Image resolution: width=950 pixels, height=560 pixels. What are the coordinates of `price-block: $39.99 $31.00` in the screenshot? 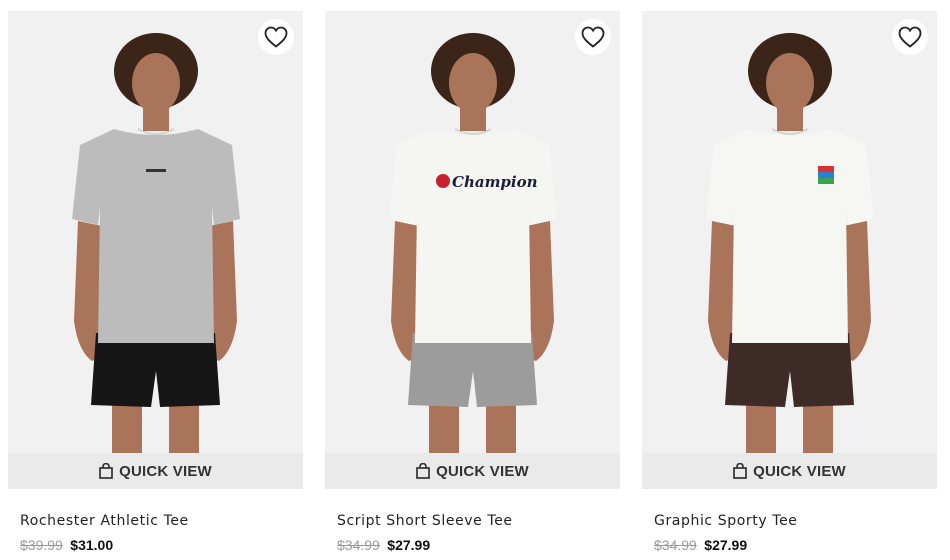 It's located at (66, 546).